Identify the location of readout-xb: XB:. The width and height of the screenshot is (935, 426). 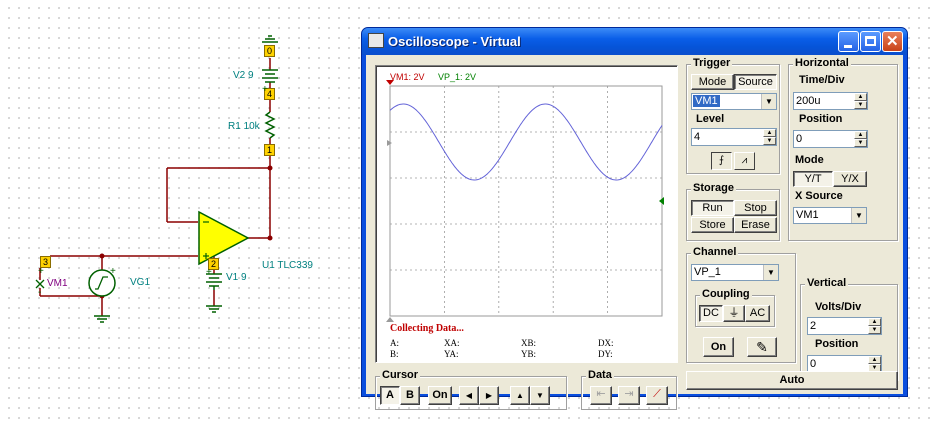
(529, 343).